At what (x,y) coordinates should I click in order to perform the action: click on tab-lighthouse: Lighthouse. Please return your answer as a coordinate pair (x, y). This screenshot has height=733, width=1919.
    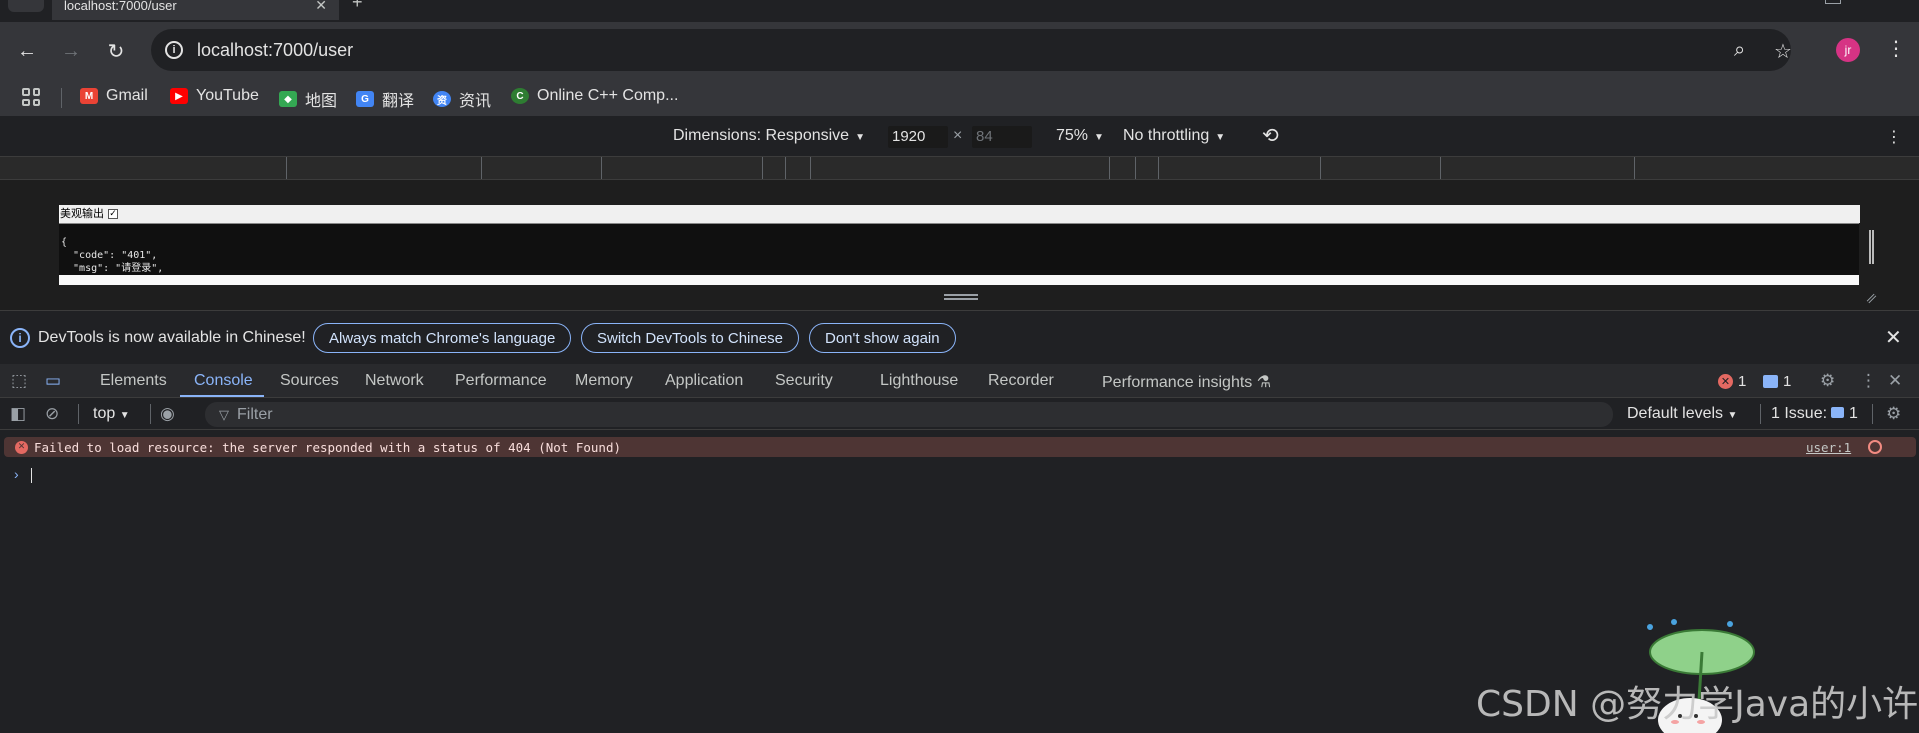
    Looking at the image, I should click on (919, 381).